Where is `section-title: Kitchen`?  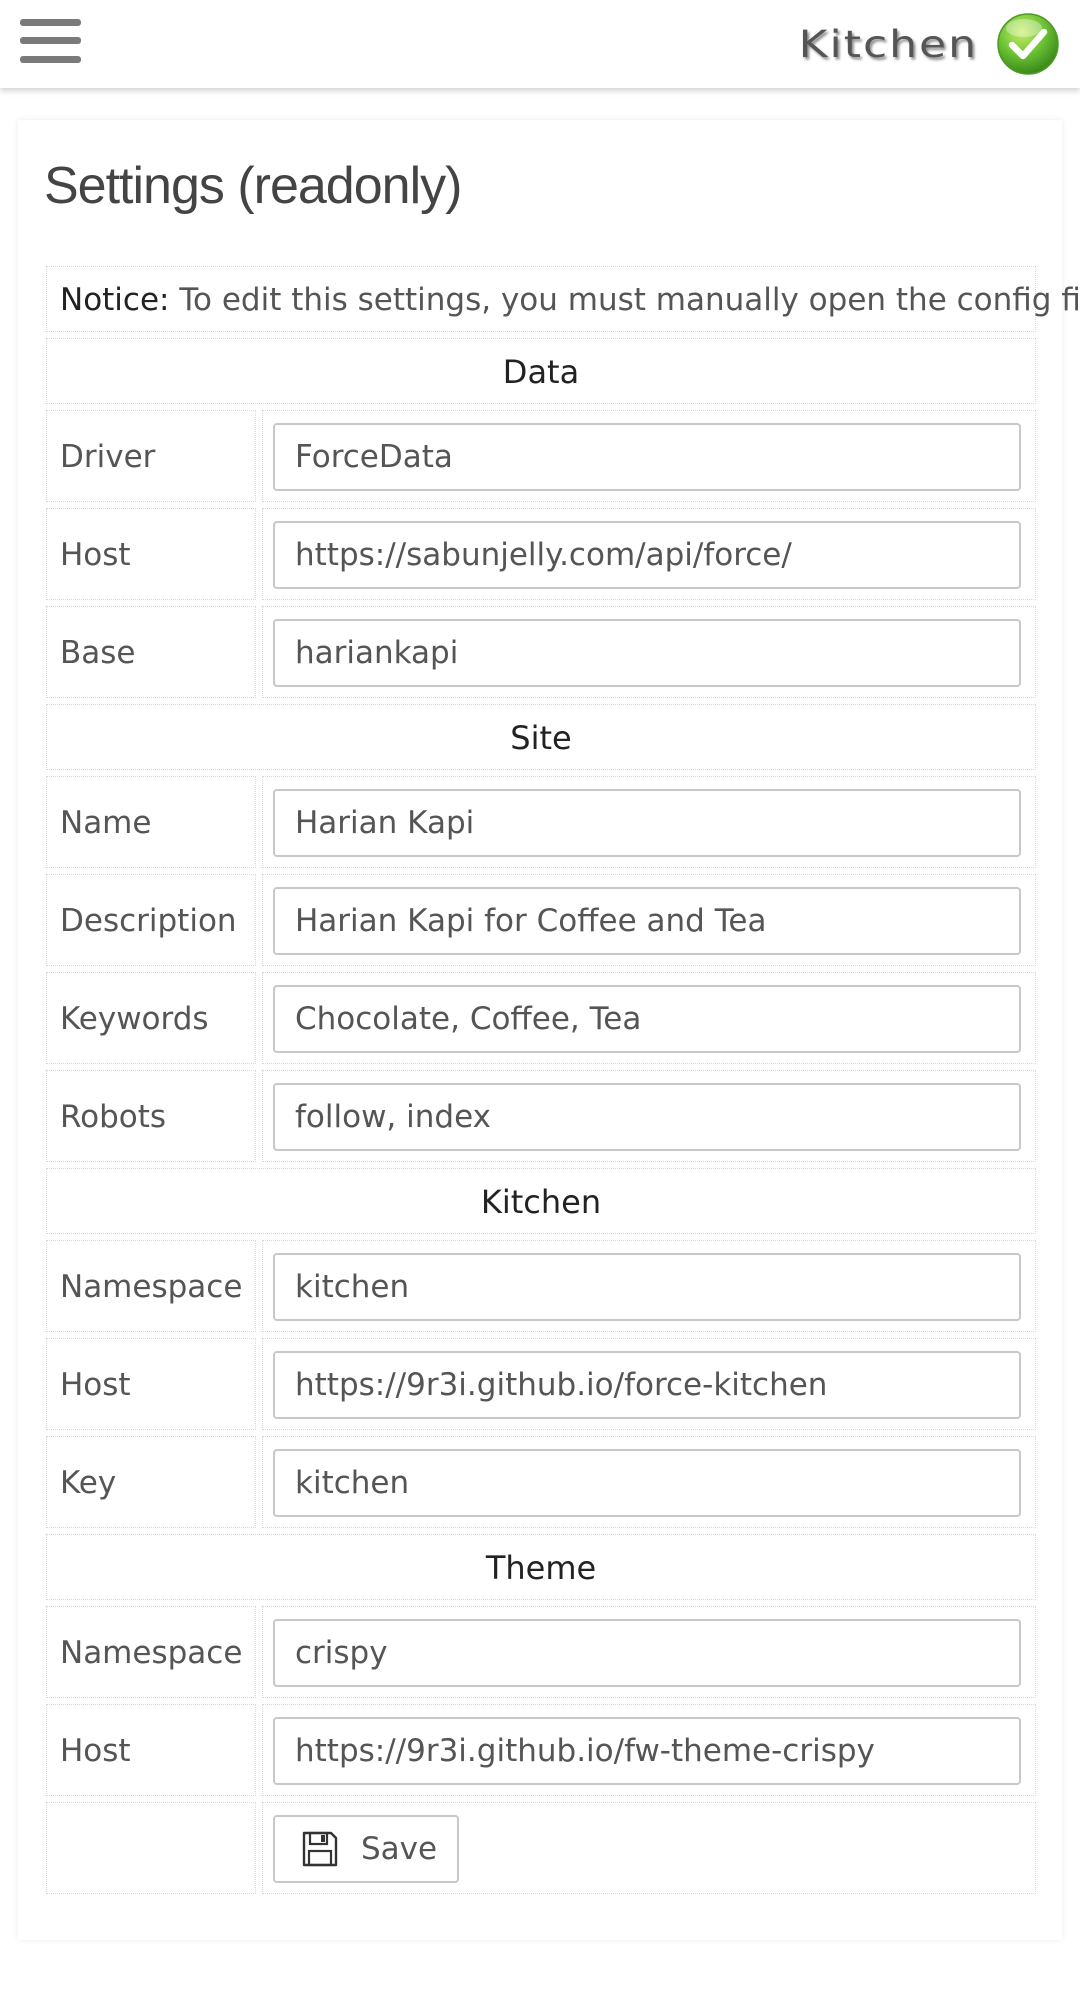
section-title: Kitchen is located at coordinates (541, 1201).